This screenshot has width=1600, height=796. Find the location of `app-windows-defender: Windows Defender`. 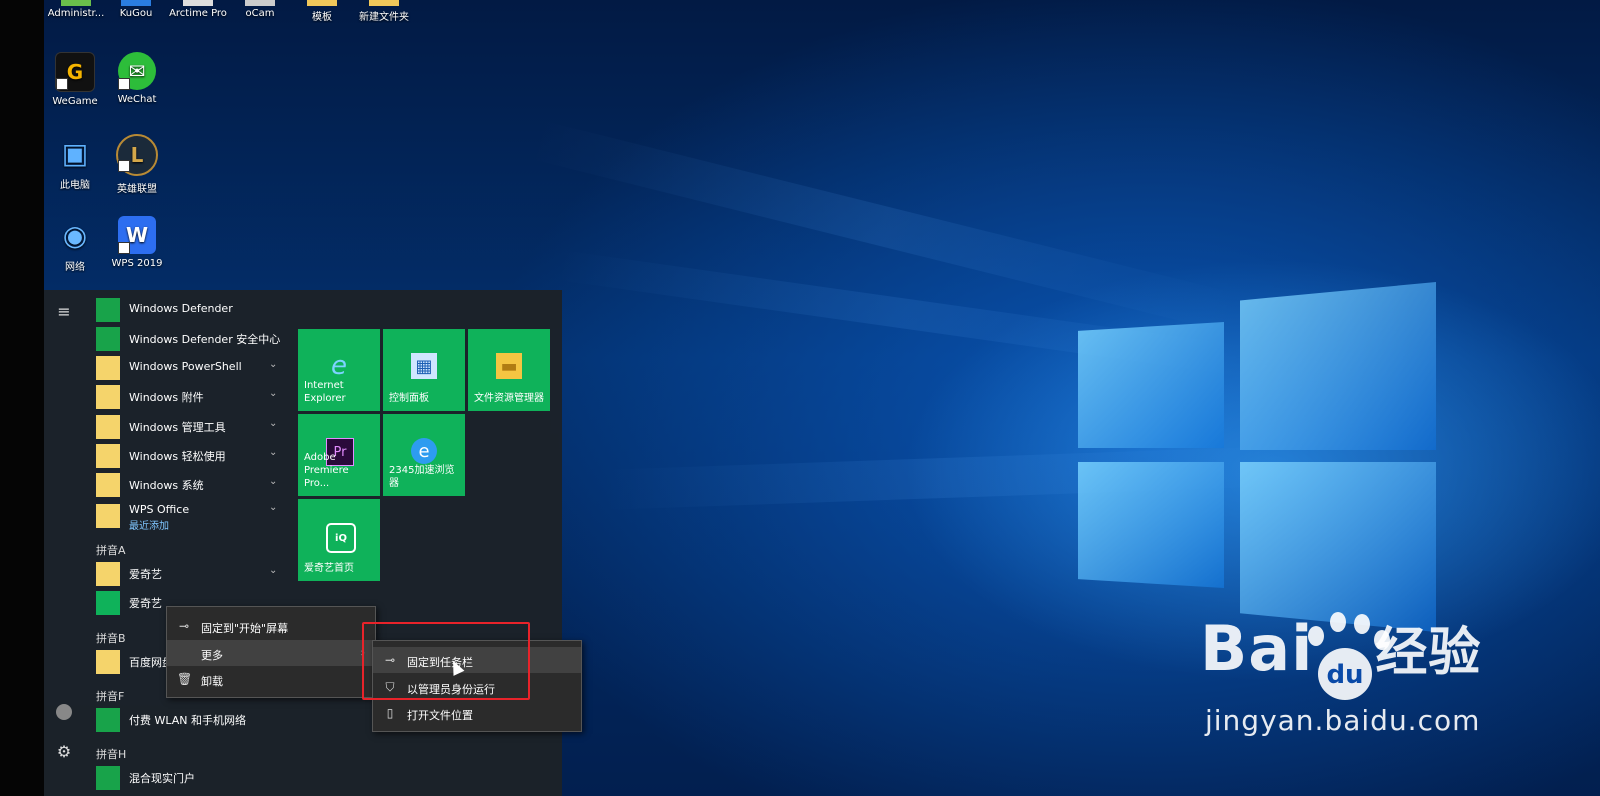

app-windows-defender: Windows Defender is located at coordinates (188, 309).